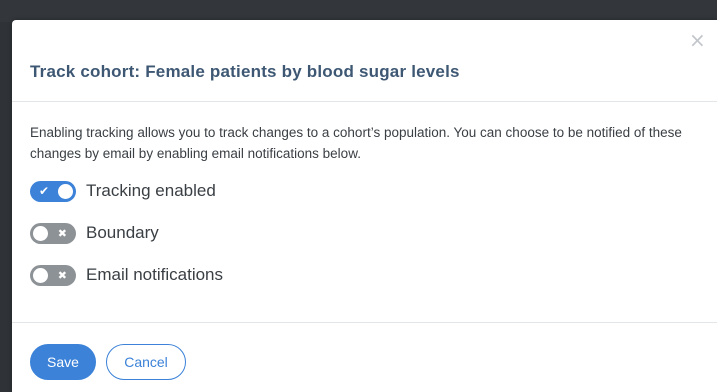 The width and height of the screenshot is (717, 392). I want to click on email-notifications-label: Email notifications, so click(155, 274).